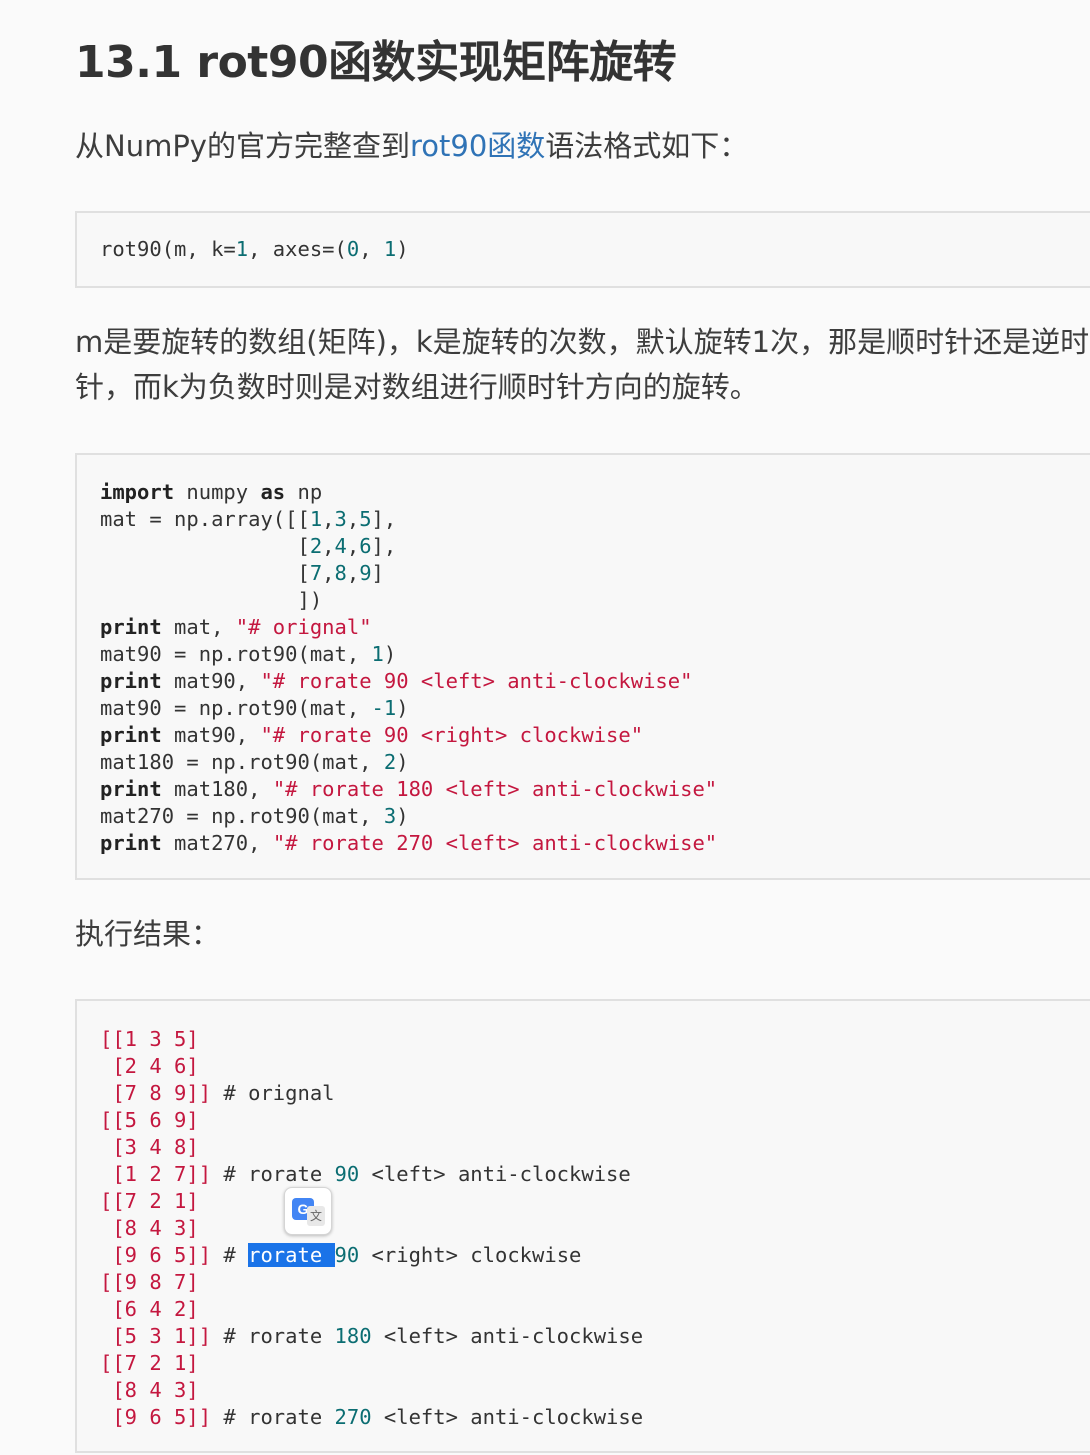 This screenshot has width=1090, height=1455. Describe the element at coordinates (148, 934) in the screenshot. I see `result-label: 执行结果：` at that location.